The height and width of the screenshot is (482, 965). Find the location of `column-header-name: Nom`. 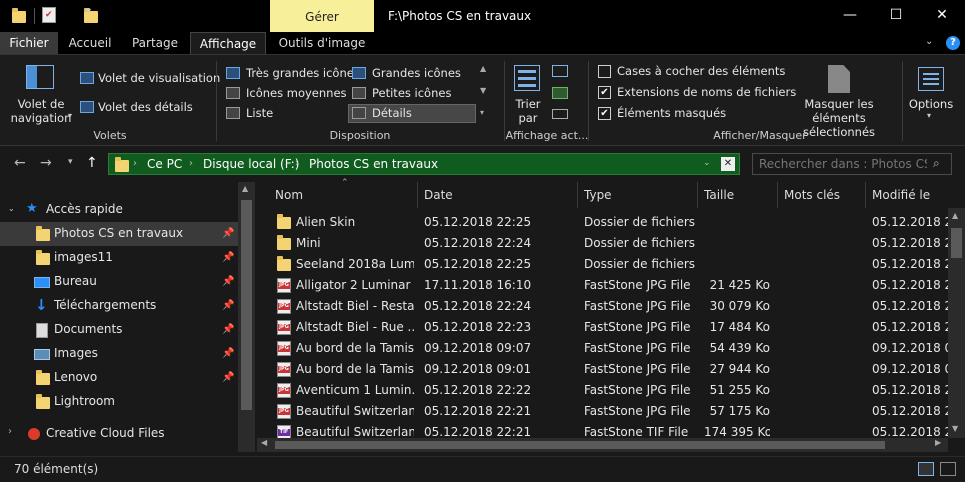

column-header-name: Nom is located at coordinates (289, 195).